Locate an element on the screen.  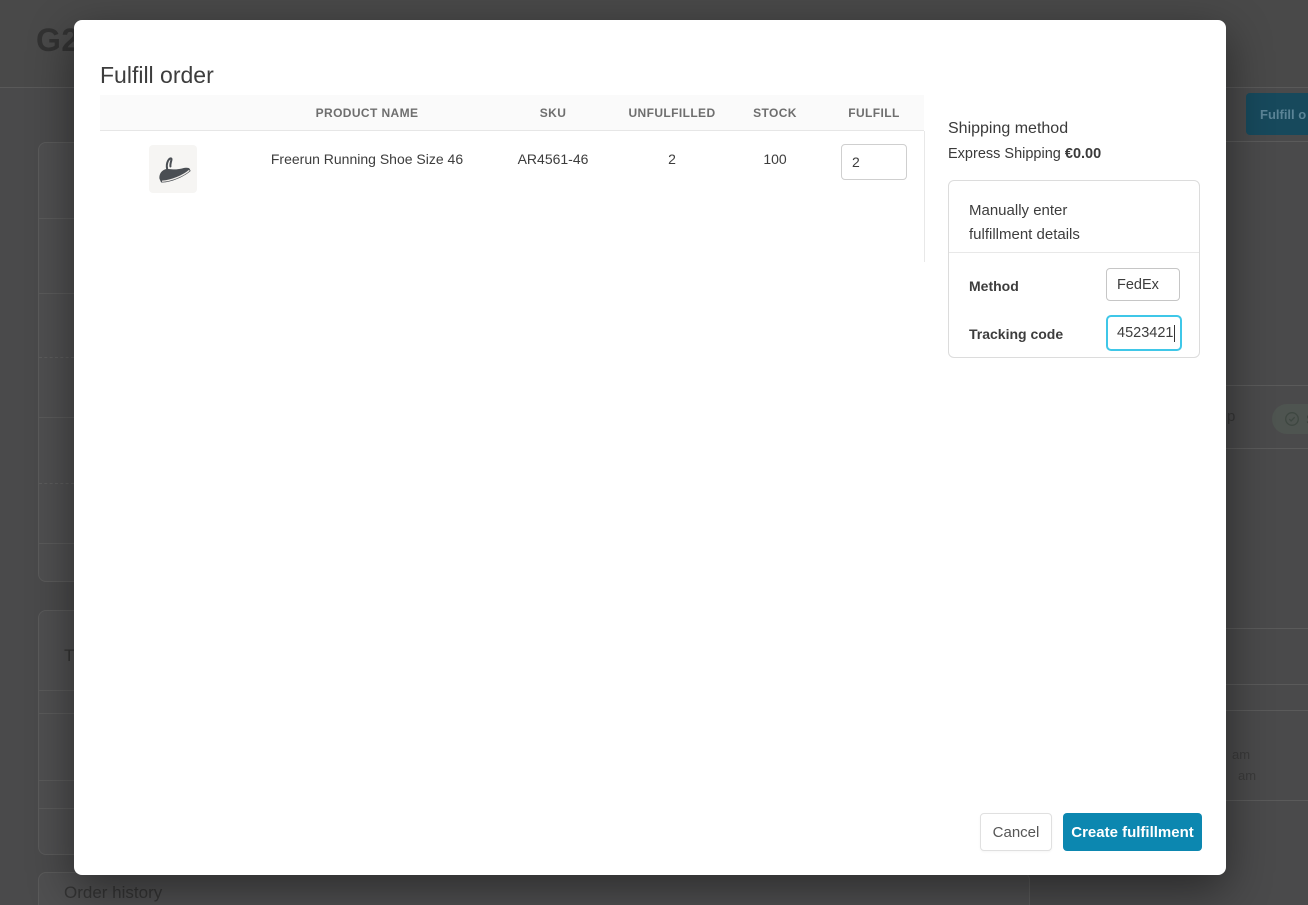
stock-quantity: 100 is located at coordinates (775, 159).